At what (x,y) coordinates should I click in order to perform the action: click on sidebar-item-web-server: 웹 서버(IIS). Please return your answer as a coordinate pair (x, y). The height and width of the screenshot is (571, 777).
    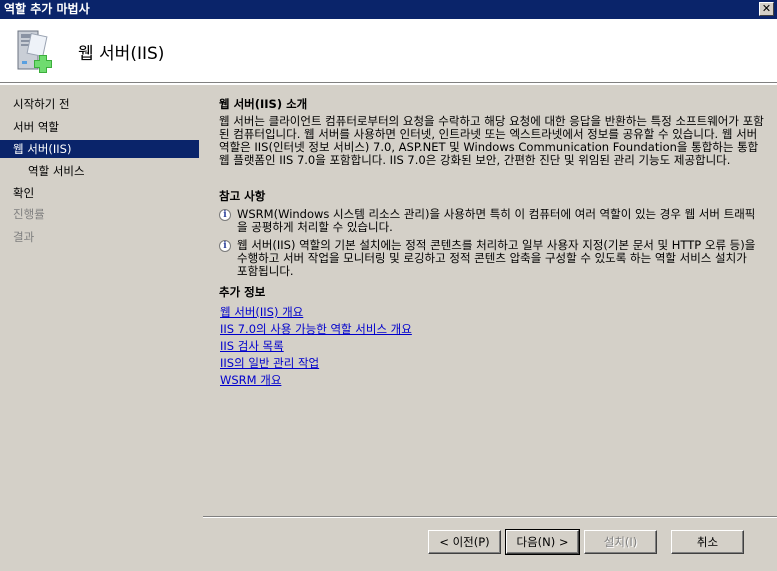
    Looking at the image, I should click on (99, 149).